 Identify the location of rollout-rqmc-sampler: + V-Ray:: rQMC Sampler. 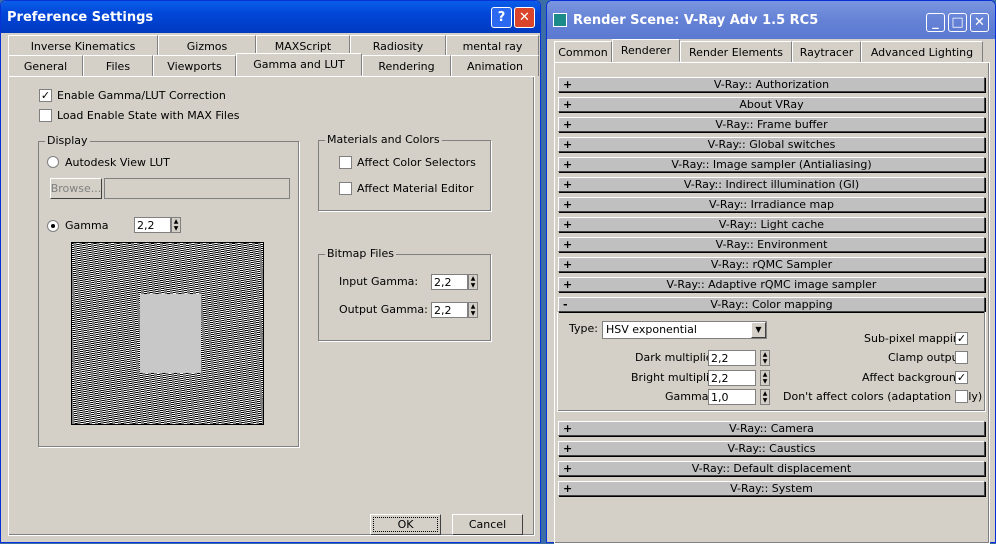
(771, 264).